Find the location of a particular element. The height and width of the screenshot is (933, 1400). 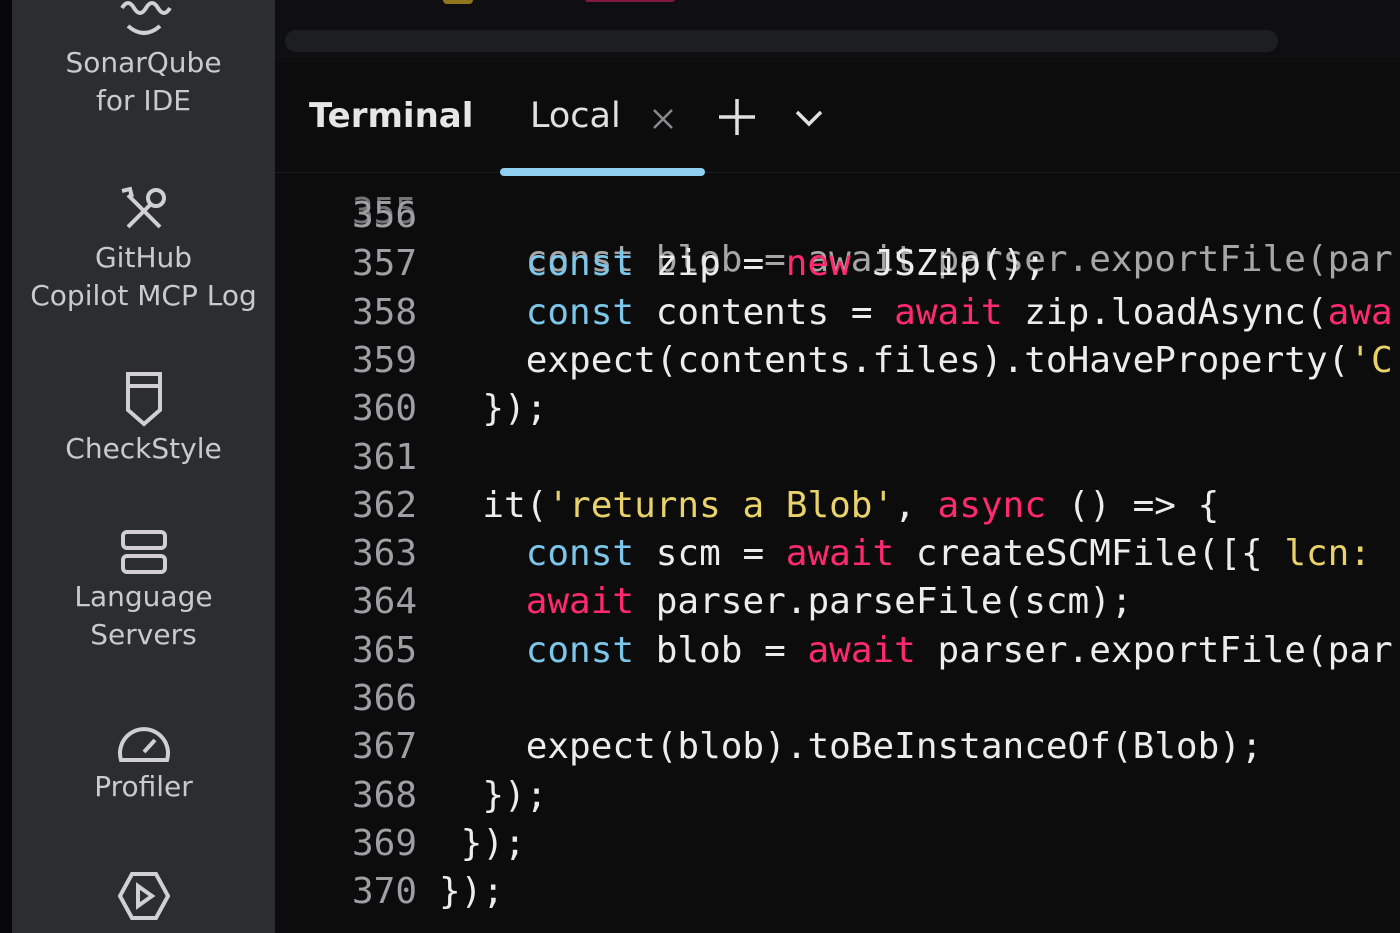

code-text: const contents = await zip.loadAsync(awa is located at coordinates (916, 313).